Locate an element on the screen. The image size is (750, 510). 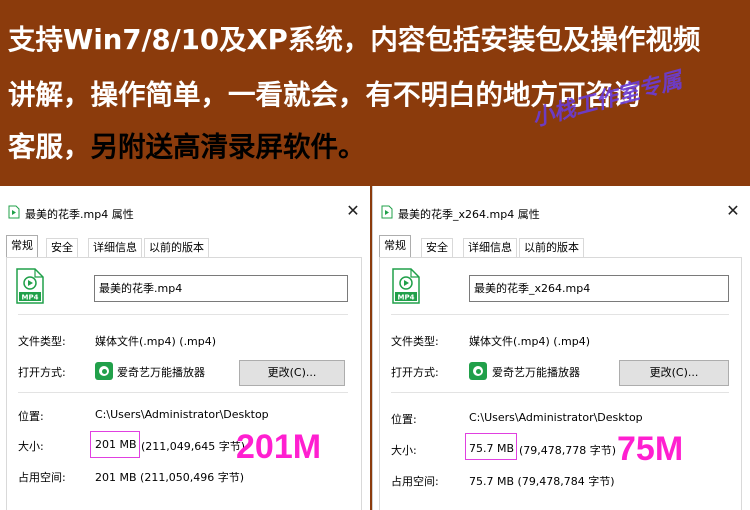
banner-line-1: 支持Win7/8/10及XP系统，内容包括安装包及操作视频 is located at coordinates (354, 40).